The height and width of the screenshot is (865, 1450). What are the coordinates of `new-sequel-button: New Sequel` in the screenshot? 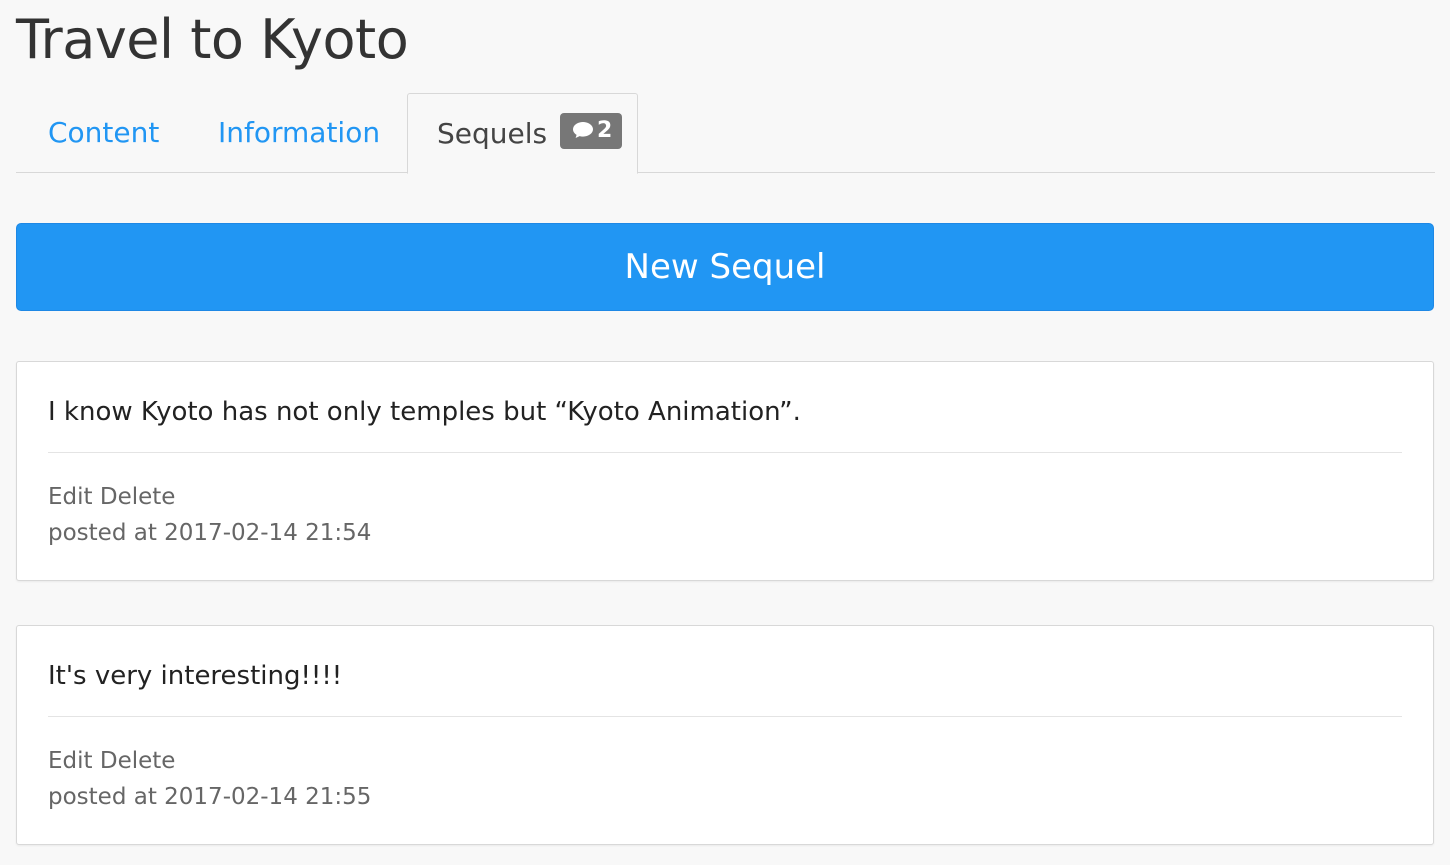 It's located at (725, 267).